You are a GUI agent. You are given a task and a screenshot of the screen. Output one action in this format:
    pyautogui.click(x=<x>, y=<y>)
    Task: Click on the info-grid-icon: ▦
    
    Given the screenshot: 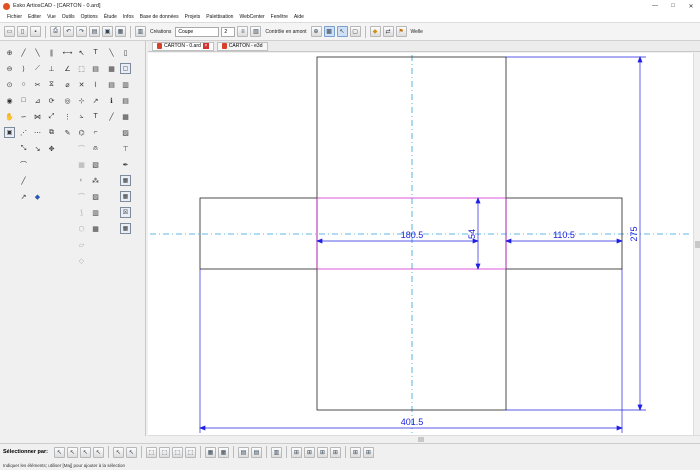 What is the action you would take?
    pyautogui.click(x=111, y=68)
    